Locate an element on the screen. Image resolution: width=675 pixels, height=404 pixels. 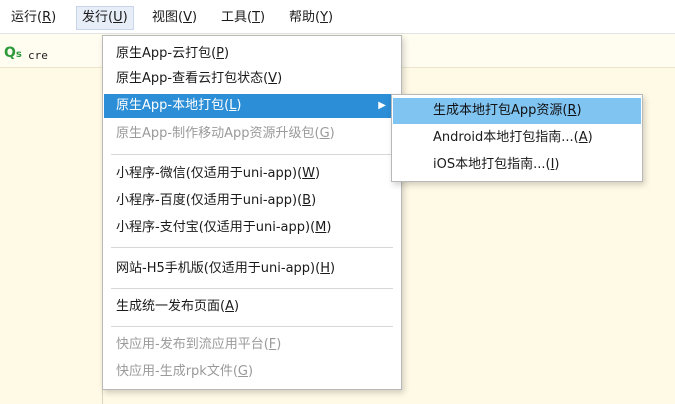
submenu-item-generate-resources: 生成本地打包App资源(R) is located at coordinates (517, 111).